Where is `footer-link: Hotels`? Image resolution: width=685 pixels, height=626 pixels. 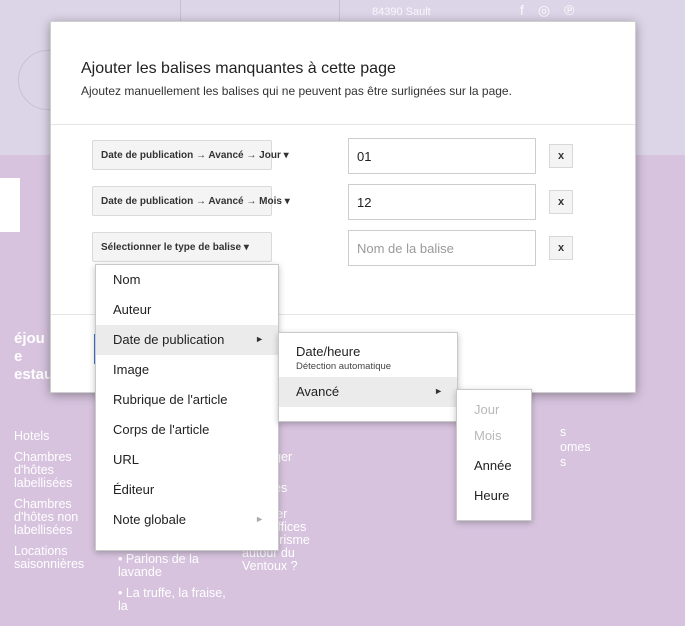
footer-link: Hotels is located at coordinates (59, 436).